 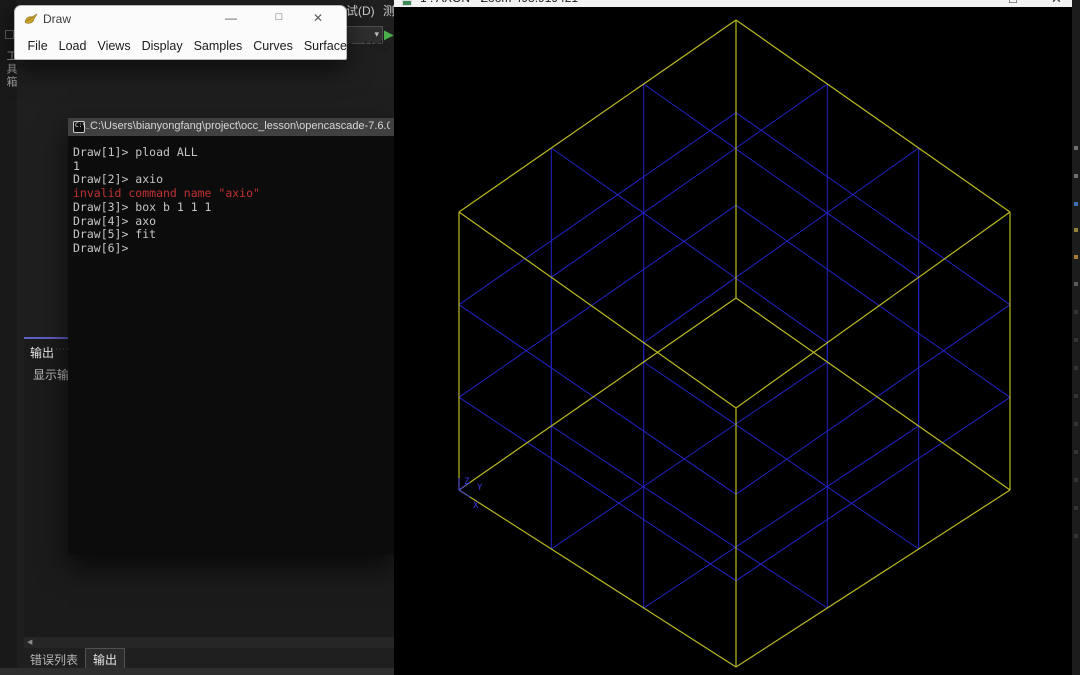 I want to click on right-edge-toolbar, so click(x=1076, y=337).